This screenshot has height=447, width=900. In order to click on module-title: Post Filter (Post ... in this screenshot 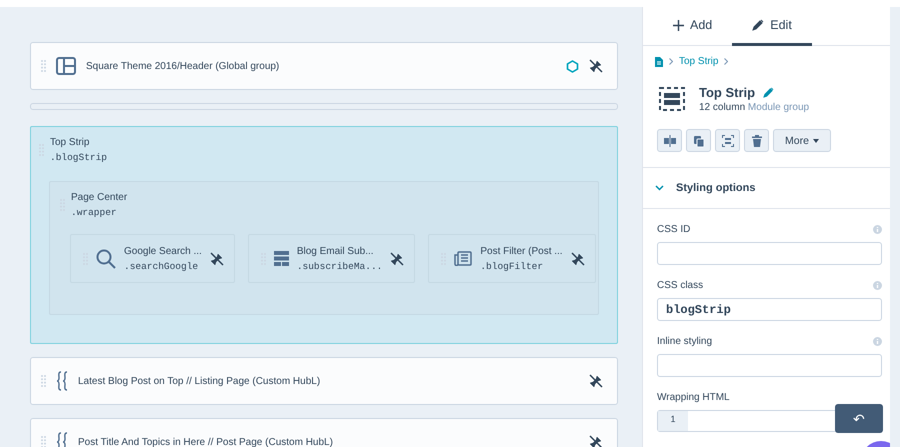, I will do `click(521, 251)`.